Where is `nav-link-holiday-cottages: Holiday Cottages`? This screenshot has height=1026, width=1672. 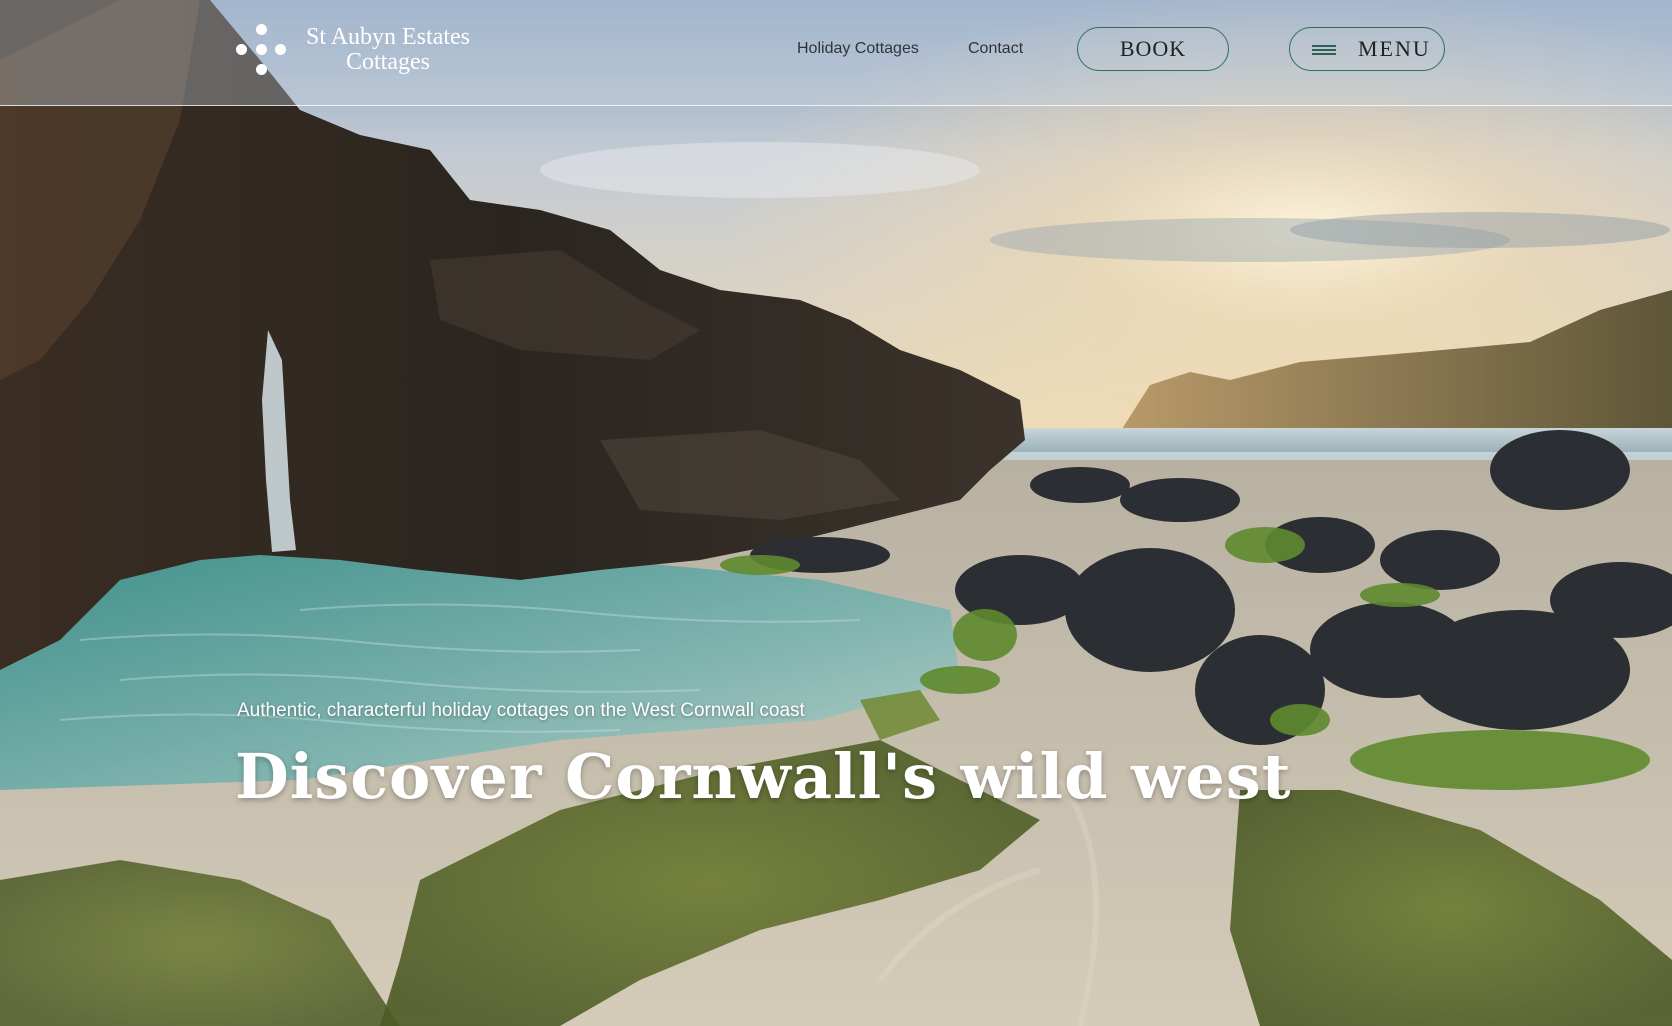 nav-link-holiday-cottages: Holiday Cottages is located at coordinates (858, 49).